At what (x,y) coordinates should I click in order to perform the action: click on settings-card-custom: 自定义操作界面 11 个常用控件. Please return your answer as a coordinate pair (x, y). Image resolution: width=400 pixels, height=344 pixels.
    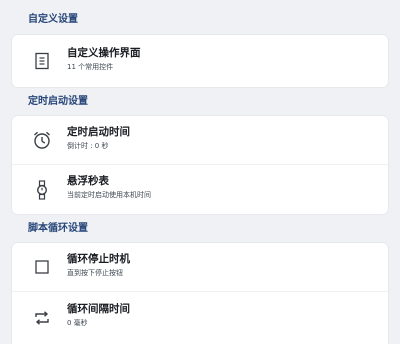
    Looking at the image, I should click on (200, 61).